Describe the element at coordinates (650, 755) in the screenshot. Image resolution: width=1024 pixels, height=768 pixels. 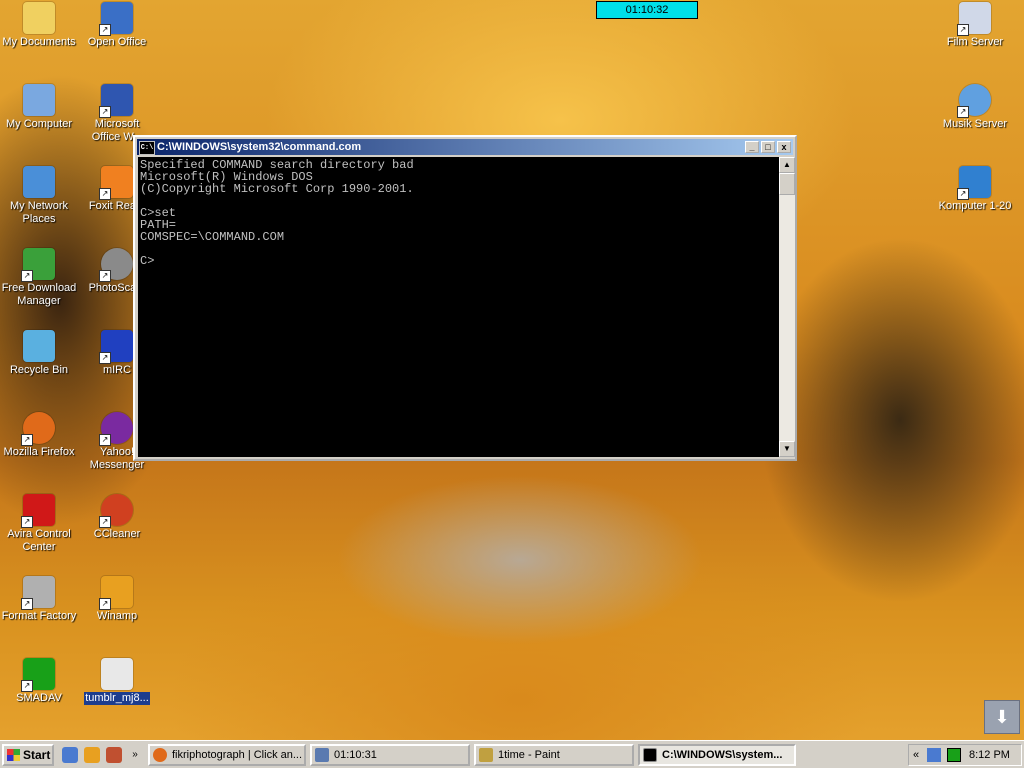
I see `command-prompt-icon` at that location.